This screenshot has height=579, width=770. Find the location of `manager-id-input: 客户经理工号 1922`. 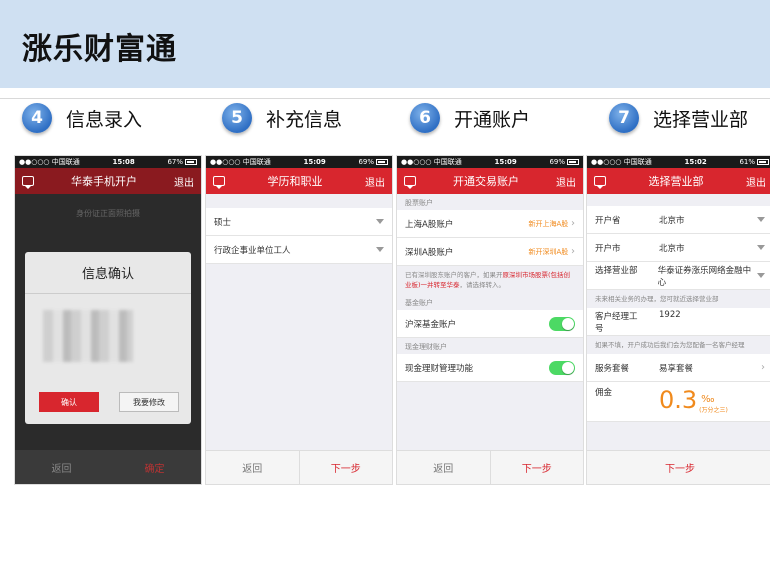

manager-id-input: 客户经理工号 1922 is located at coordinates (678, 322).